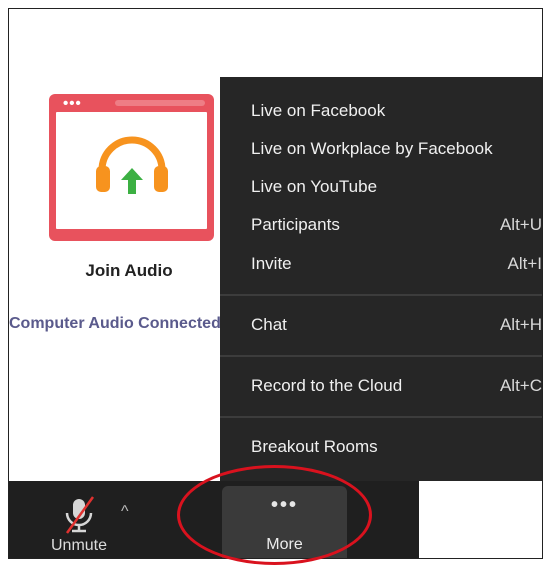 This screenshot has width=553, height=567. Describe the element at coordinates (520, 324) in the screenshot. I see `shortcut-label: Alt+H` at that location.